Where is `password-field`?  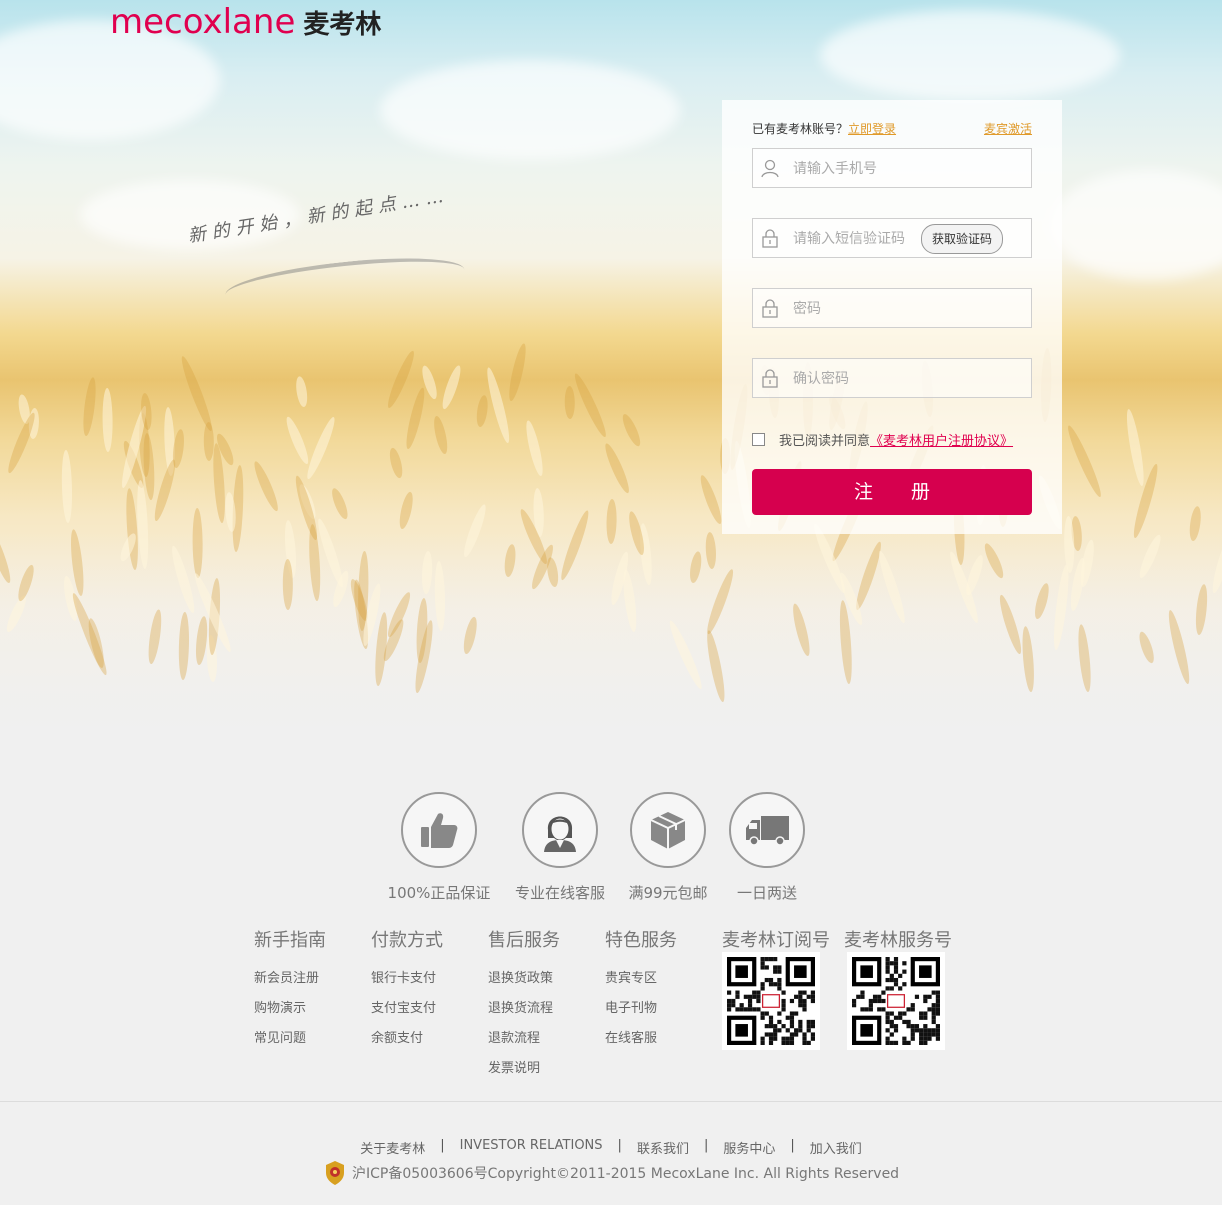 password-field is located at coordinates (892, 308).